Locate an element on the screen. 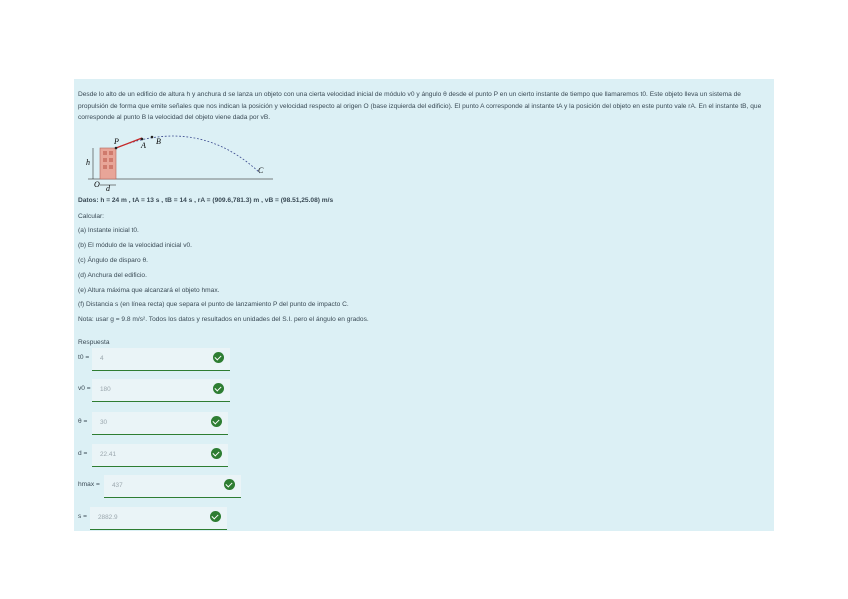  answer-row-theta: θ = 30 is located at coordinates (153, 424).